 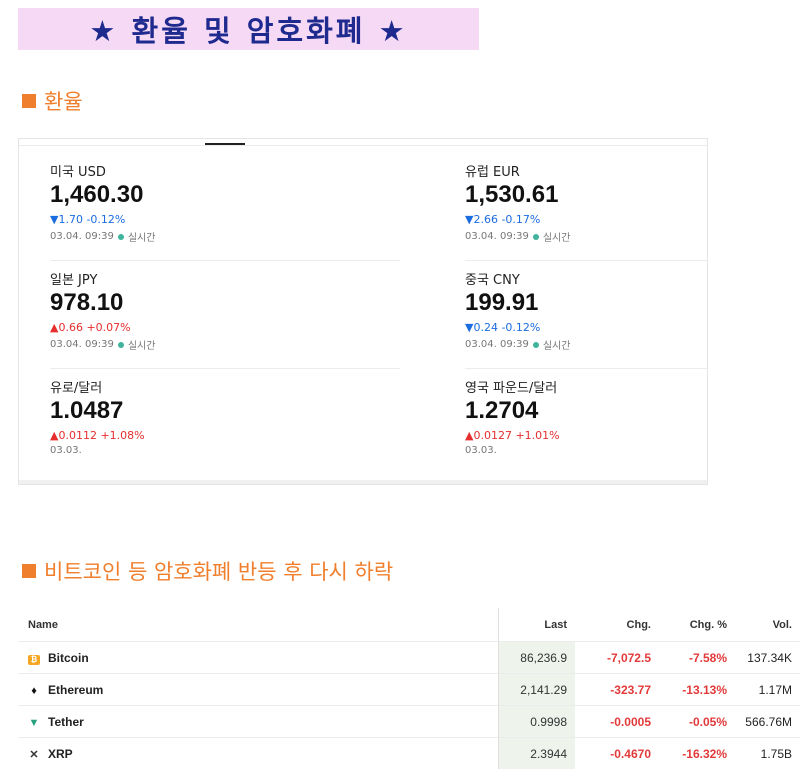 What do you see at coordinates (258, 689) in the screenshot?
I see `crypto-name-cell: ♦ Ethereum` at bounding box center [258, 689].